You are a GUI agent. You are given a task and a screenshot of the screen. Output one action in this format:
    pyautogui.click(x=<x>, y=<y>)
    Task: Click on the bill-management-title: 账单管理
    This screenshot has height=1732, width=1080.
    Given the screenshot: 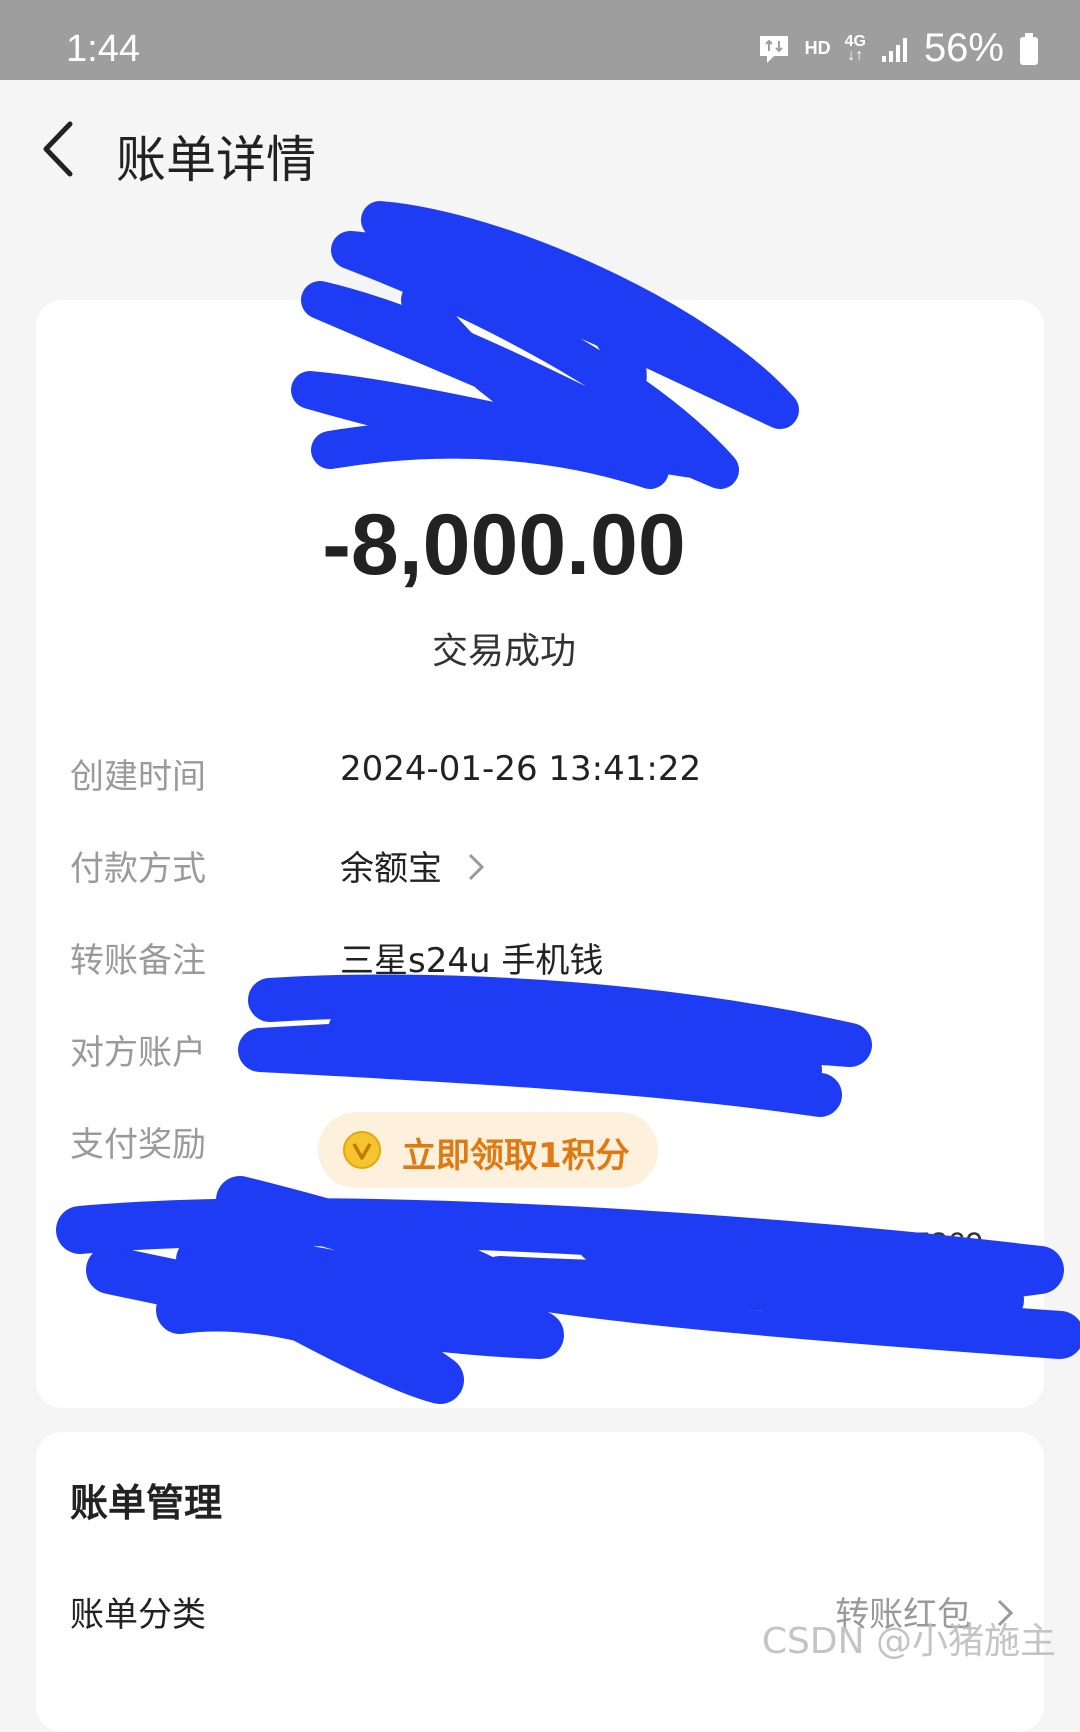 What is the action you would take?
    pyautogui.click(x=146, y=1503)
    